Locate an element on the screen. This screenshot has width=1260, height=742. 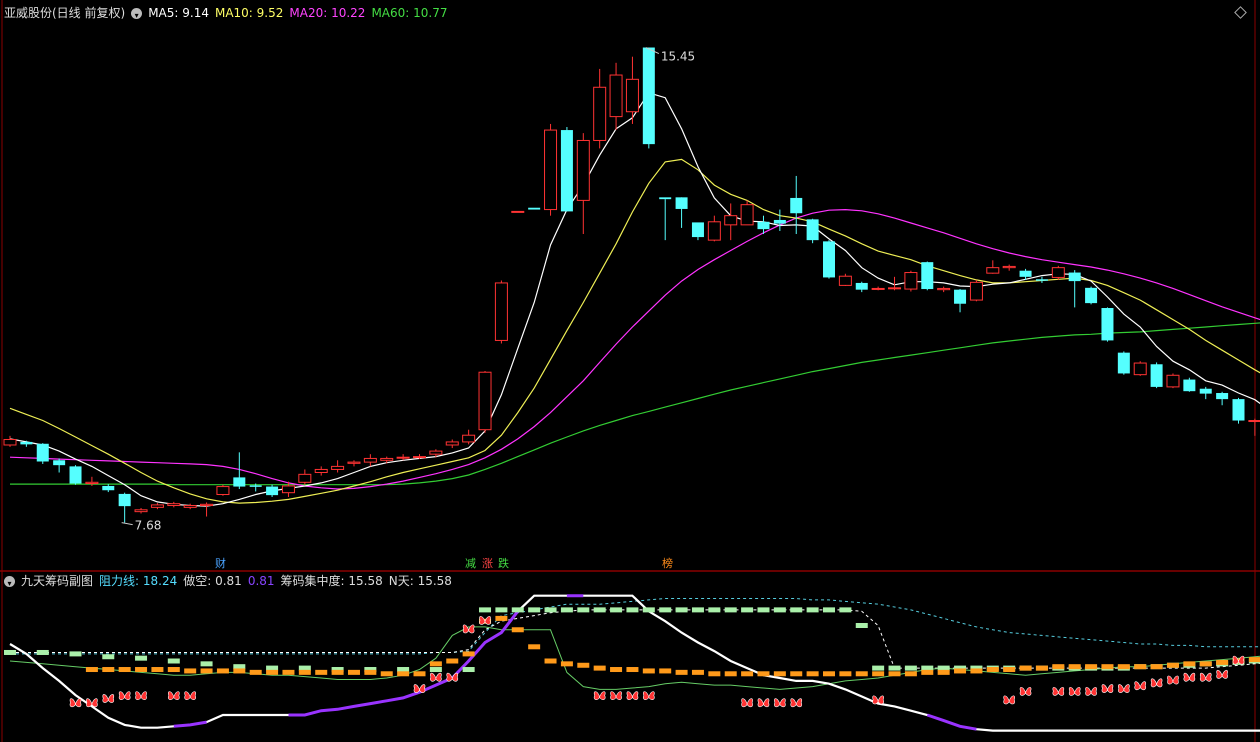
low-price-label: 7.68 is located at coordinates (148, 526).